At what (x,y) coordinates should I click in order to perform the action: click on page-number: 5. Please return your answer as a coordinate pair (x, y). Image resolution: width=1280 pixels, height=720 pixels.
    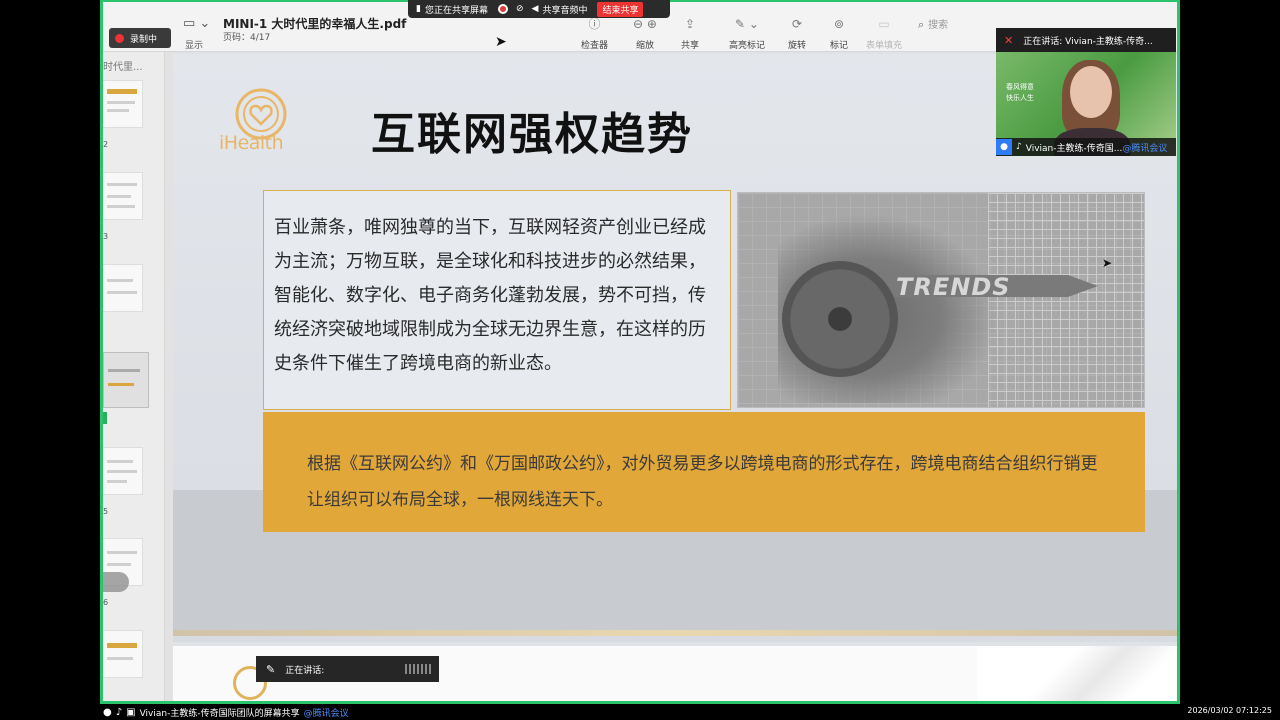
    Looking at the image, I should click on (106, 511).